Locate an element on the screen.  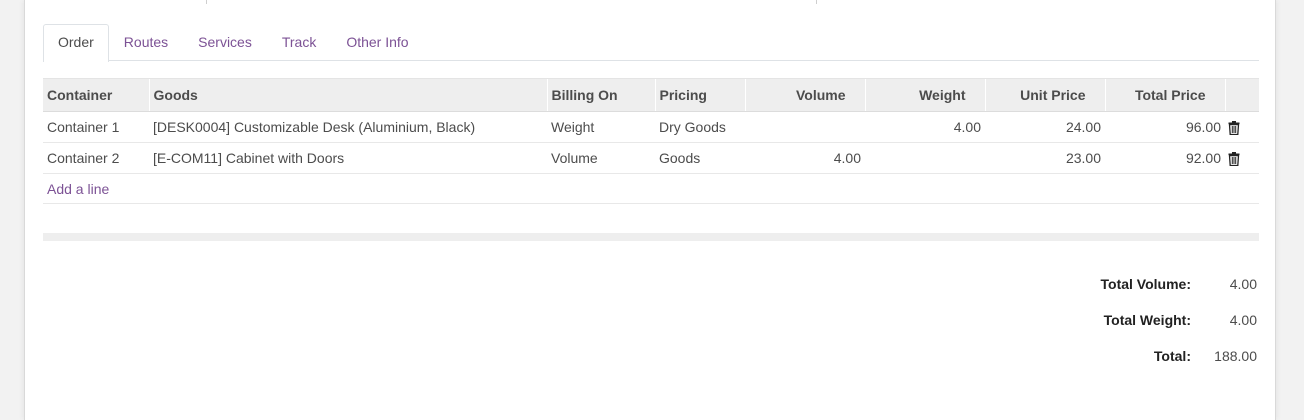
cell-weight: 4.00 is located at coordinates (925, 127).